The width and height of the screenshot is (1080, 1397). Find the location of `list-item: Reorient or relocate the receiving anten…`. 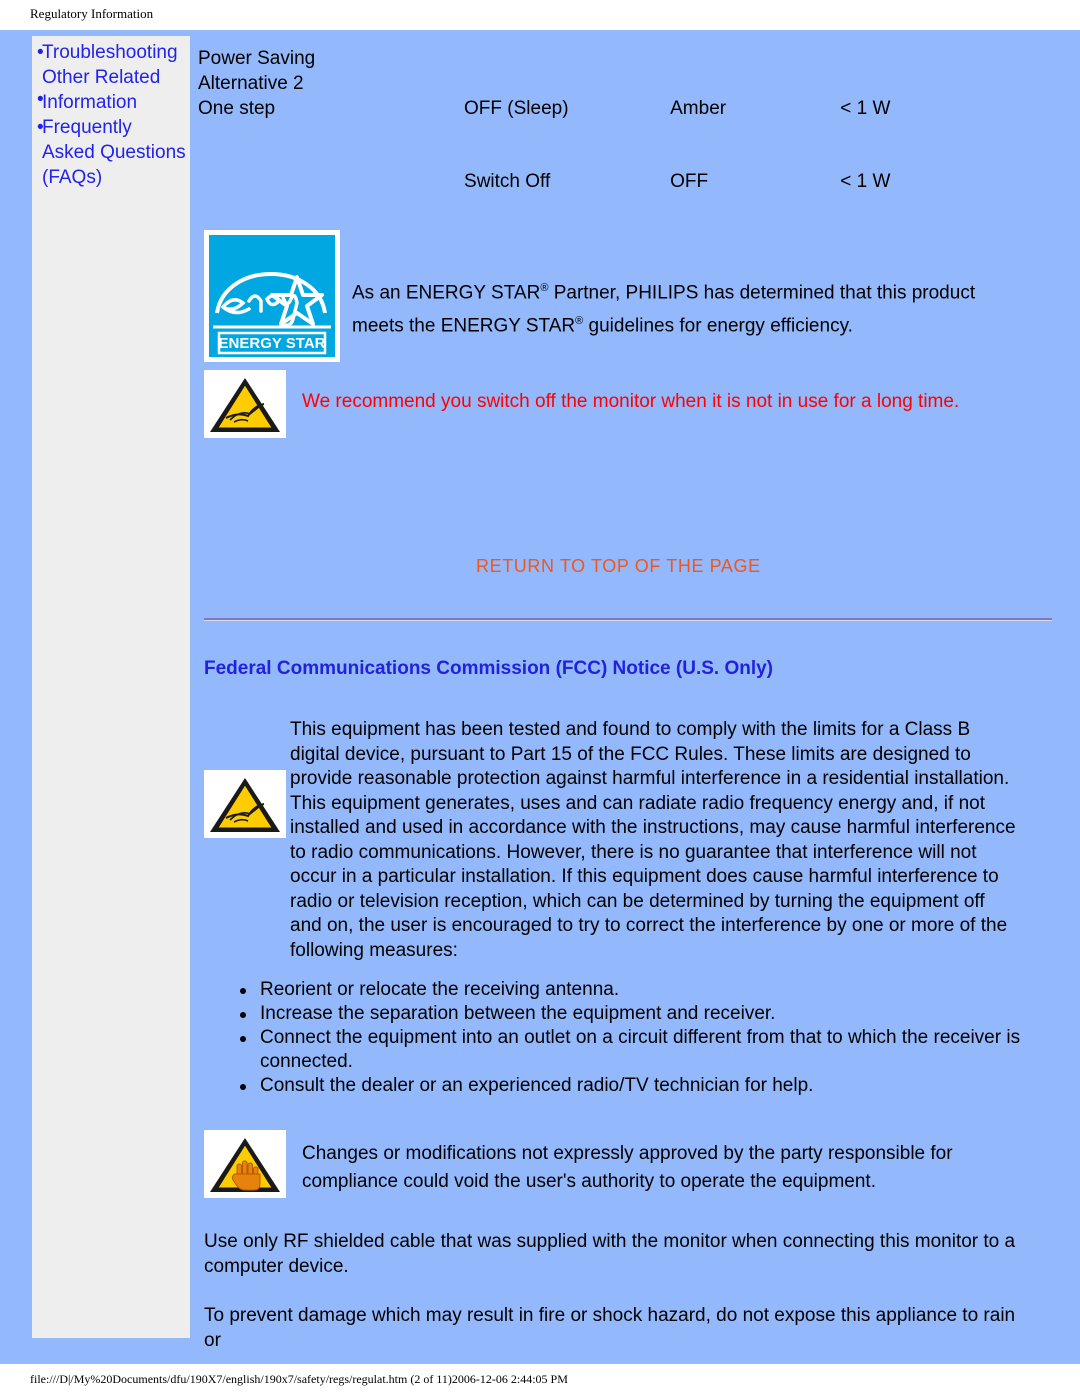

list-item: Reorient or relocate the receiving anten… is located at coordinates (642, 990).